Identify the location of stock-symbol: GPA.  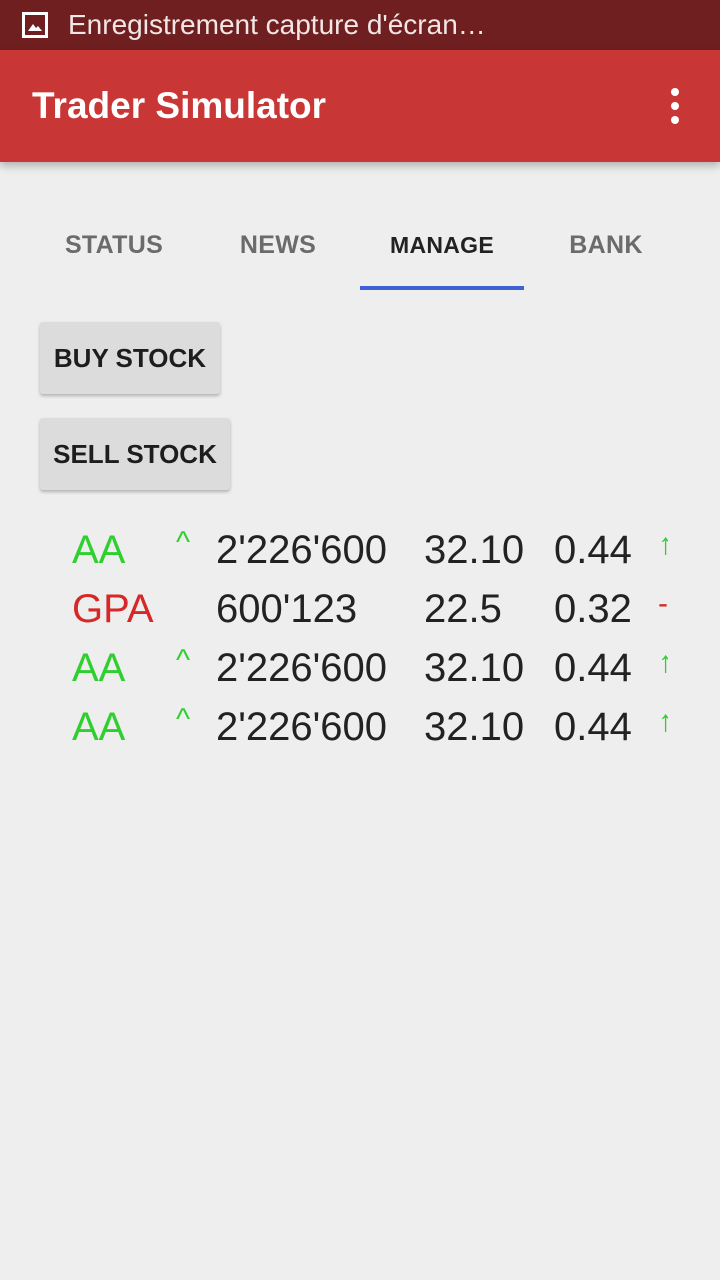
(113, 609).